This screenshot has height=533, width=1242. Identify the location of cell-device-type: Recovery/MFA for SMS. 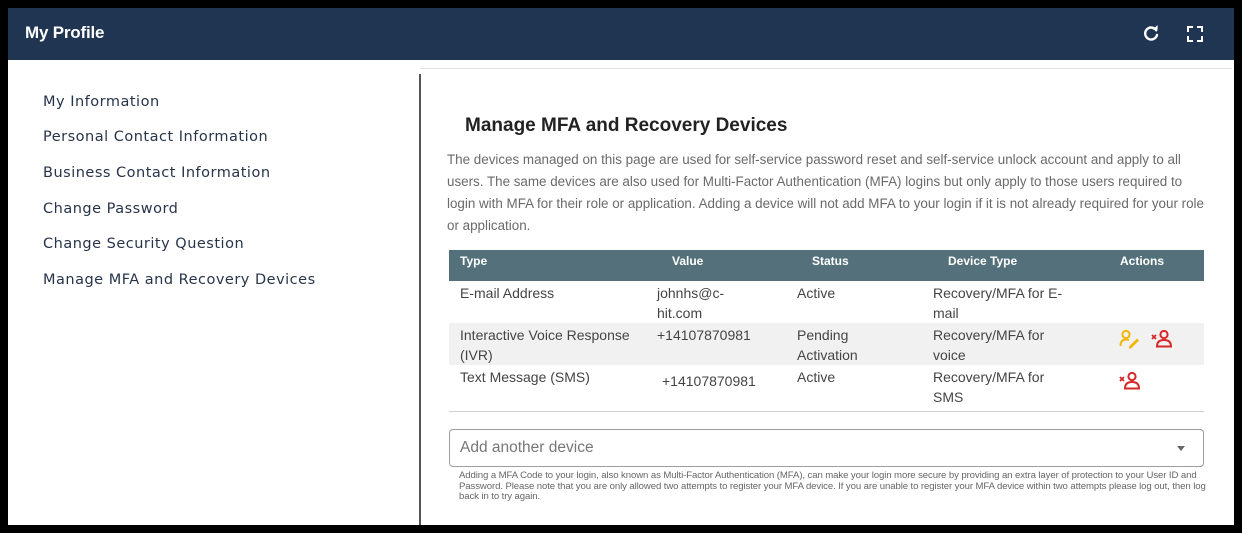
(989, 387).